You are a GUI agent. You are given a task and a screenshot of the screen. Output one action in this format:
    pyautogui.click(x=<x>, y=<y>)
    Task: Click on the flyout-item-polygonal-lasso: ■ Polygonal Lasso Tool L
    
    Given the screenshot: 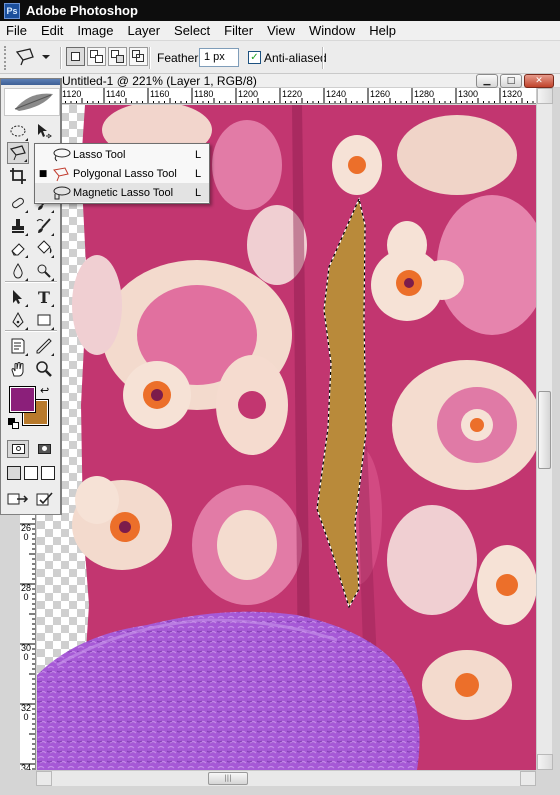 What is the action you would take?
    pyautogui.click(x=122, y=173)
    